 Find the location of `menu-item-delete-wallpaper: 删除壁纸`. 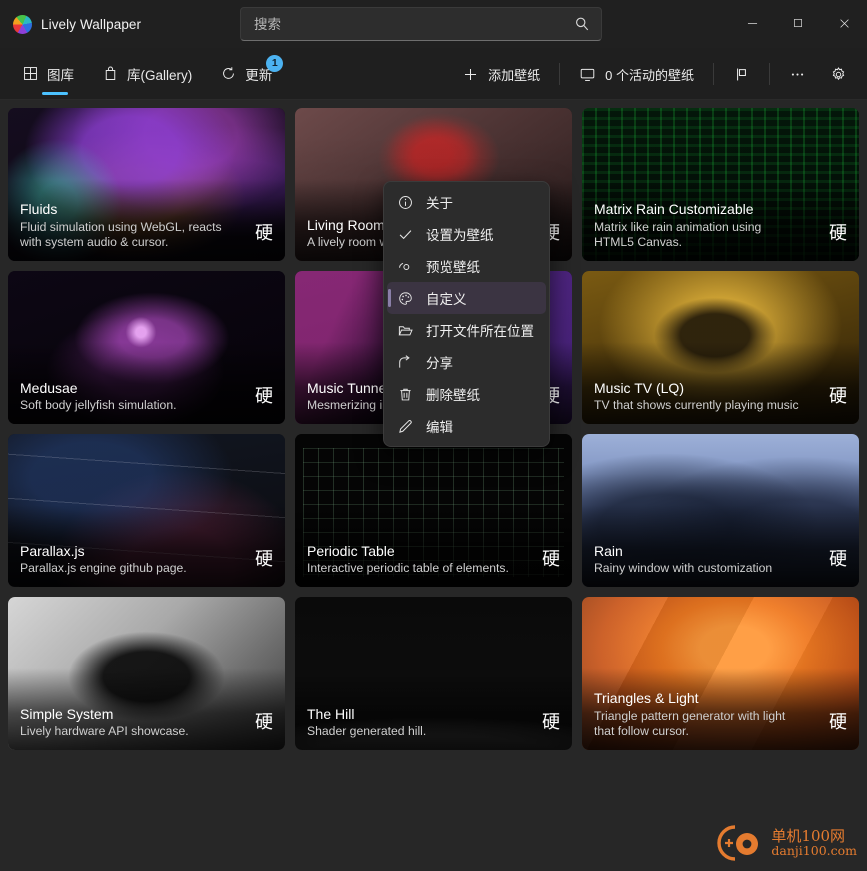

menu-item-delete-wallpaper: 删除壁纸 is located at coordinates (466, 394).